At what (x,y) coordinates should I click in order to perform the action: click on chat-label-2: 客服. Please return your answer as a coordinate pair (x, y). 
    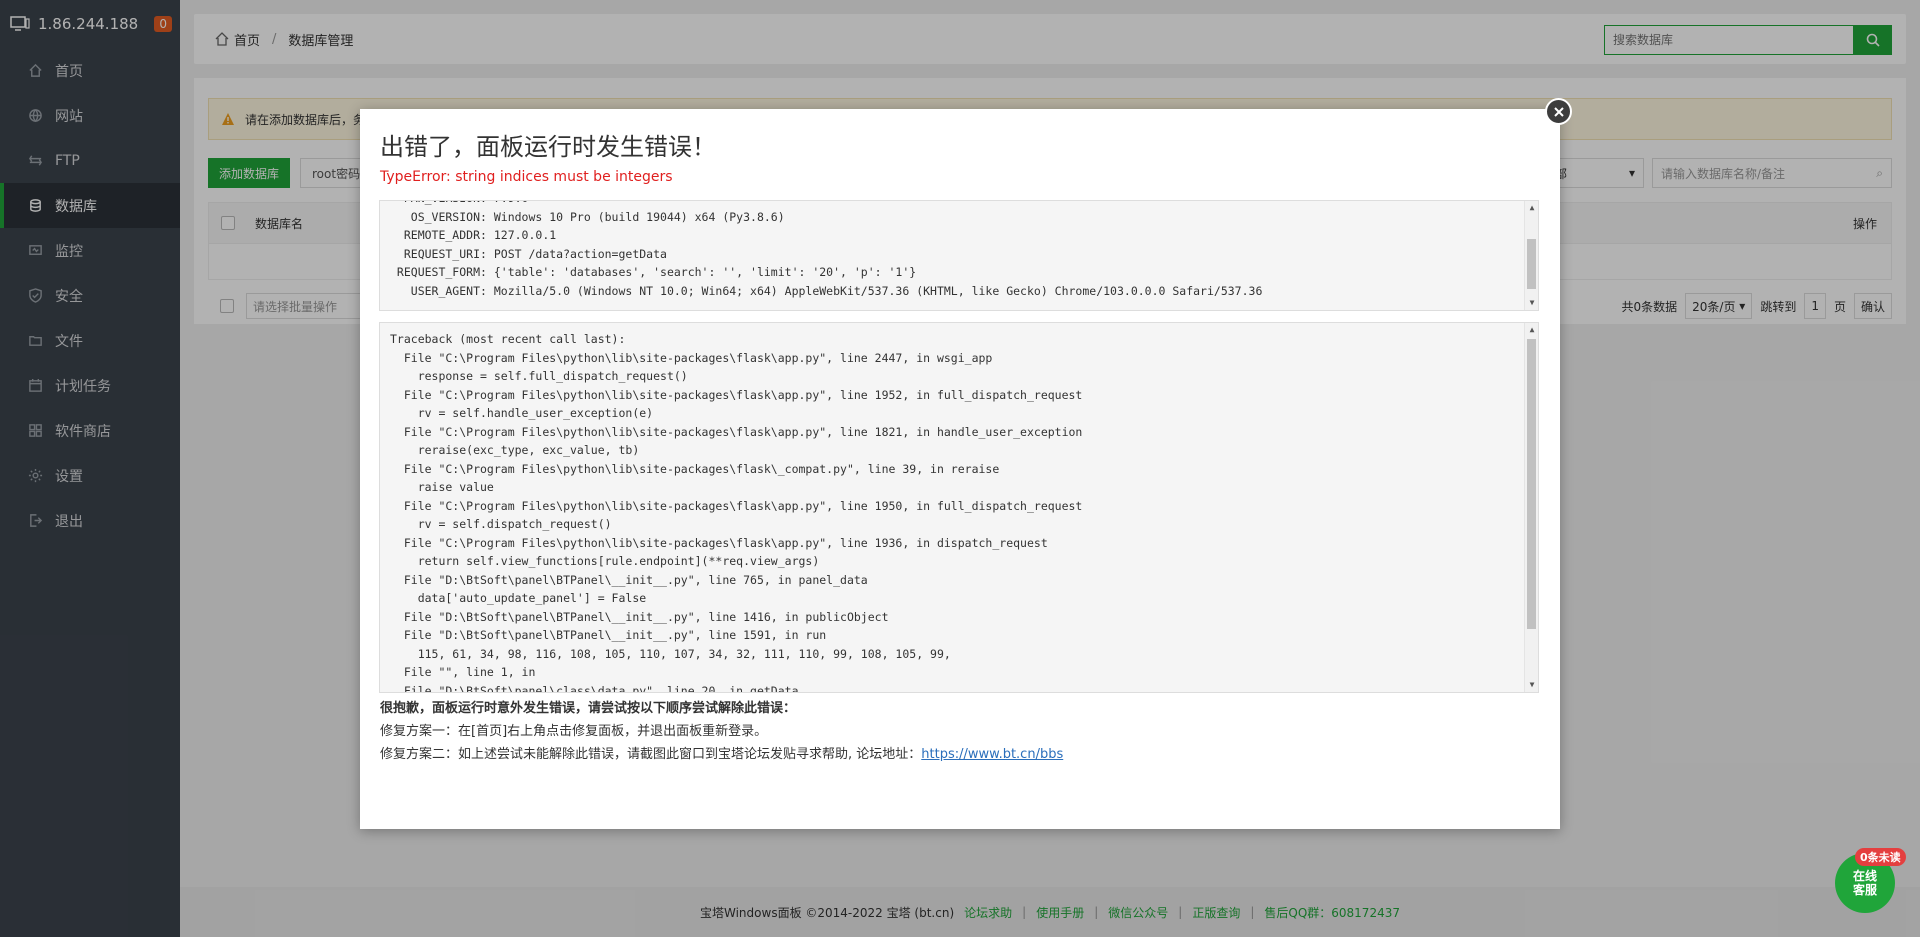
    Looking at the image, I should click on (1864, 890).